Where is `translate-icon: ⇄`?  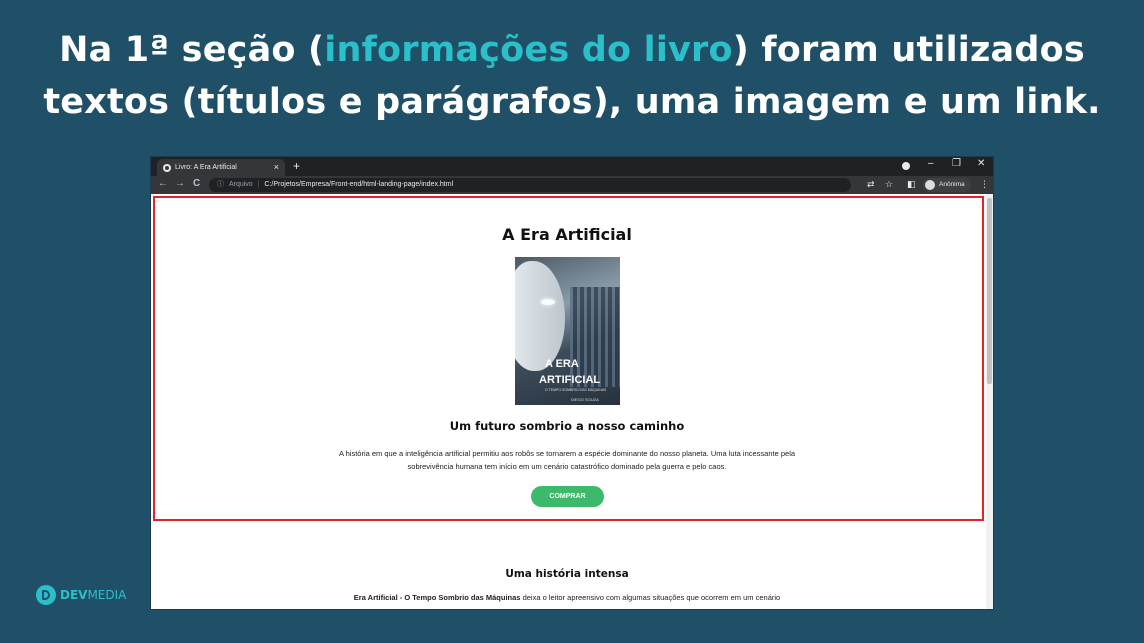 translate-icon: ⇄ is located at coordinates (871, 184).